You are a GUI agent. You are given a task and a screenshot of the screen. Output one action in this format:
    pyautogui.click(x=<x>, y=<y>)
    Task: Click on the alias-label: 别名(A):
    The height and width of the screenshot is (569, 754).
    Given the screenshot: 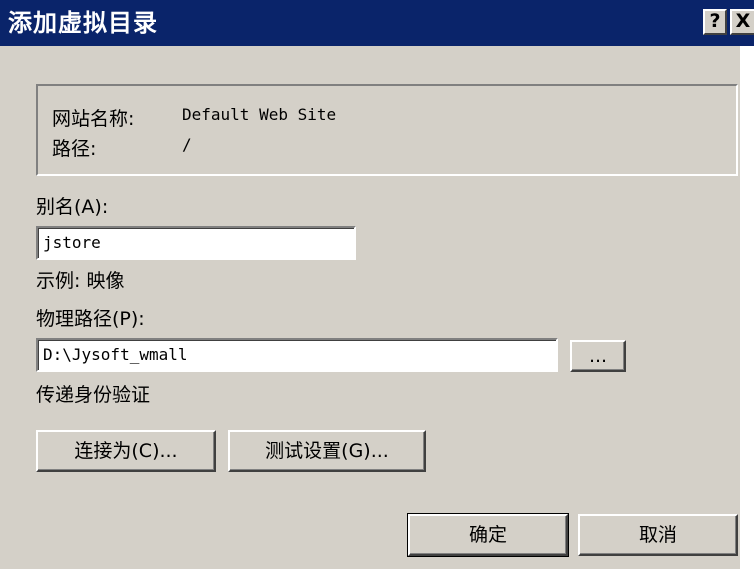 What is the action you would take?
    pyautogui.click(x=72, y=207)
    